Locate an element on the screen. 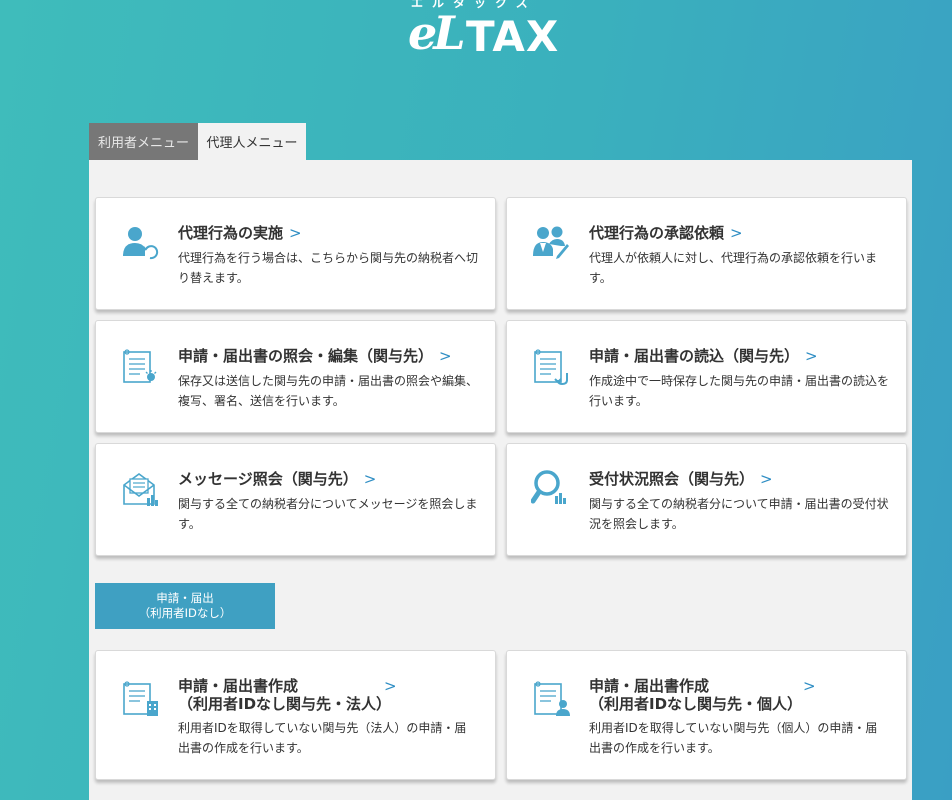 The width and height of the screenshot is (952, 800). card-title: 申請・届出書作成 > （利用者IDなし関与先・法人） is located at coordinates (287, 695).